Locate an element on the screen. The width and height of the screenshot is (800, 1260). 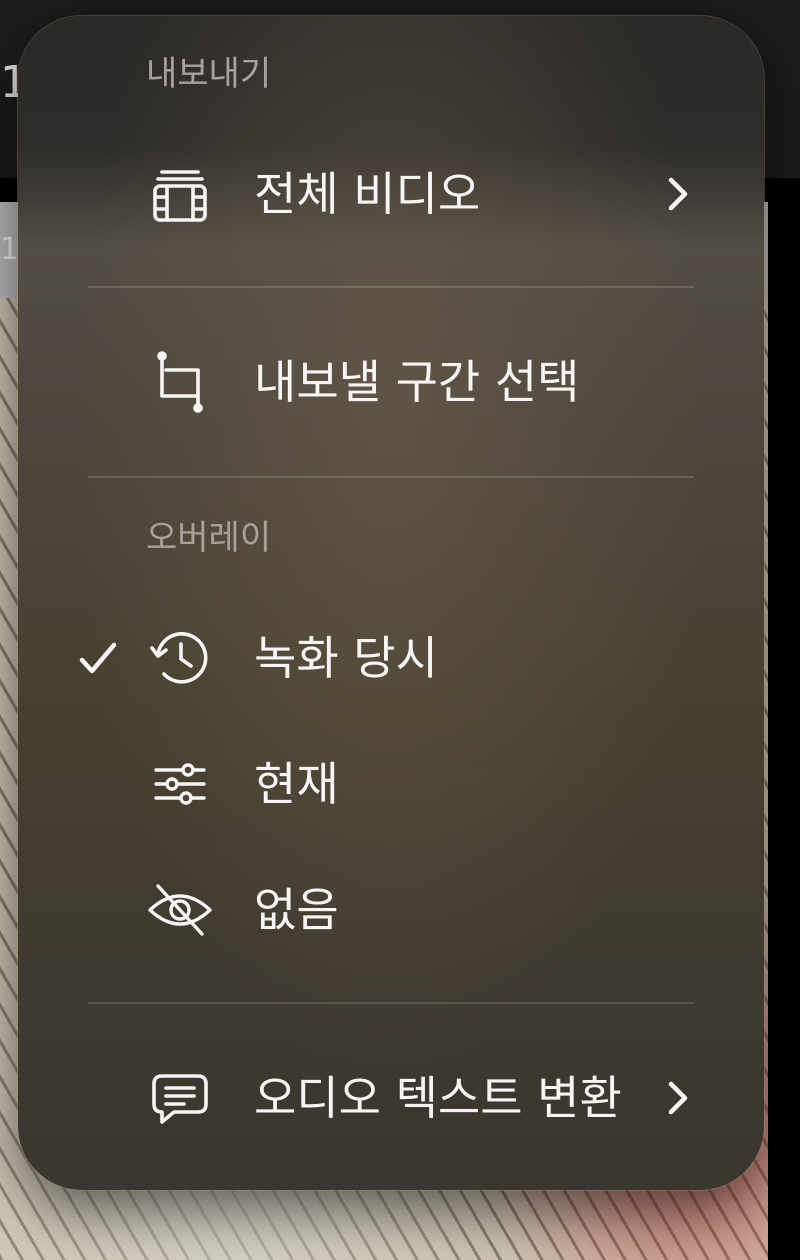
crop-icon is located at coordinates (180, 382).